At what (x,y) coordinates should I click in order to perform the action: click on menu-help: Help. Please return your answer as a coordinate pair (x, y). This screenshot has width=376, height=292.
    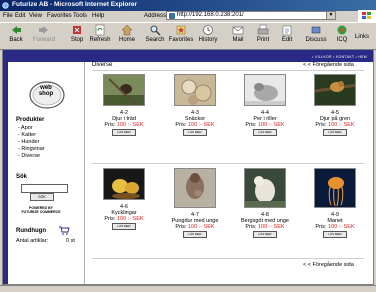
    Looking at the image, I should click on (98, 16).